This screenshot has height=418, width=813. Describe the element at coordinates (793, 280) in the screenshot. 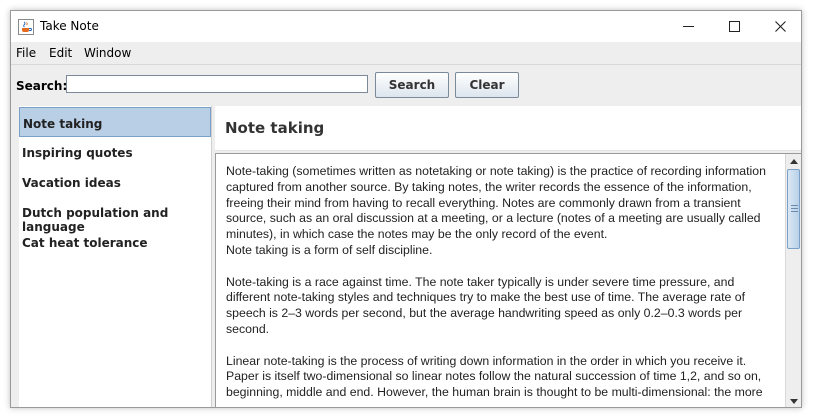

I see `vertical-scrollbar` at that location.